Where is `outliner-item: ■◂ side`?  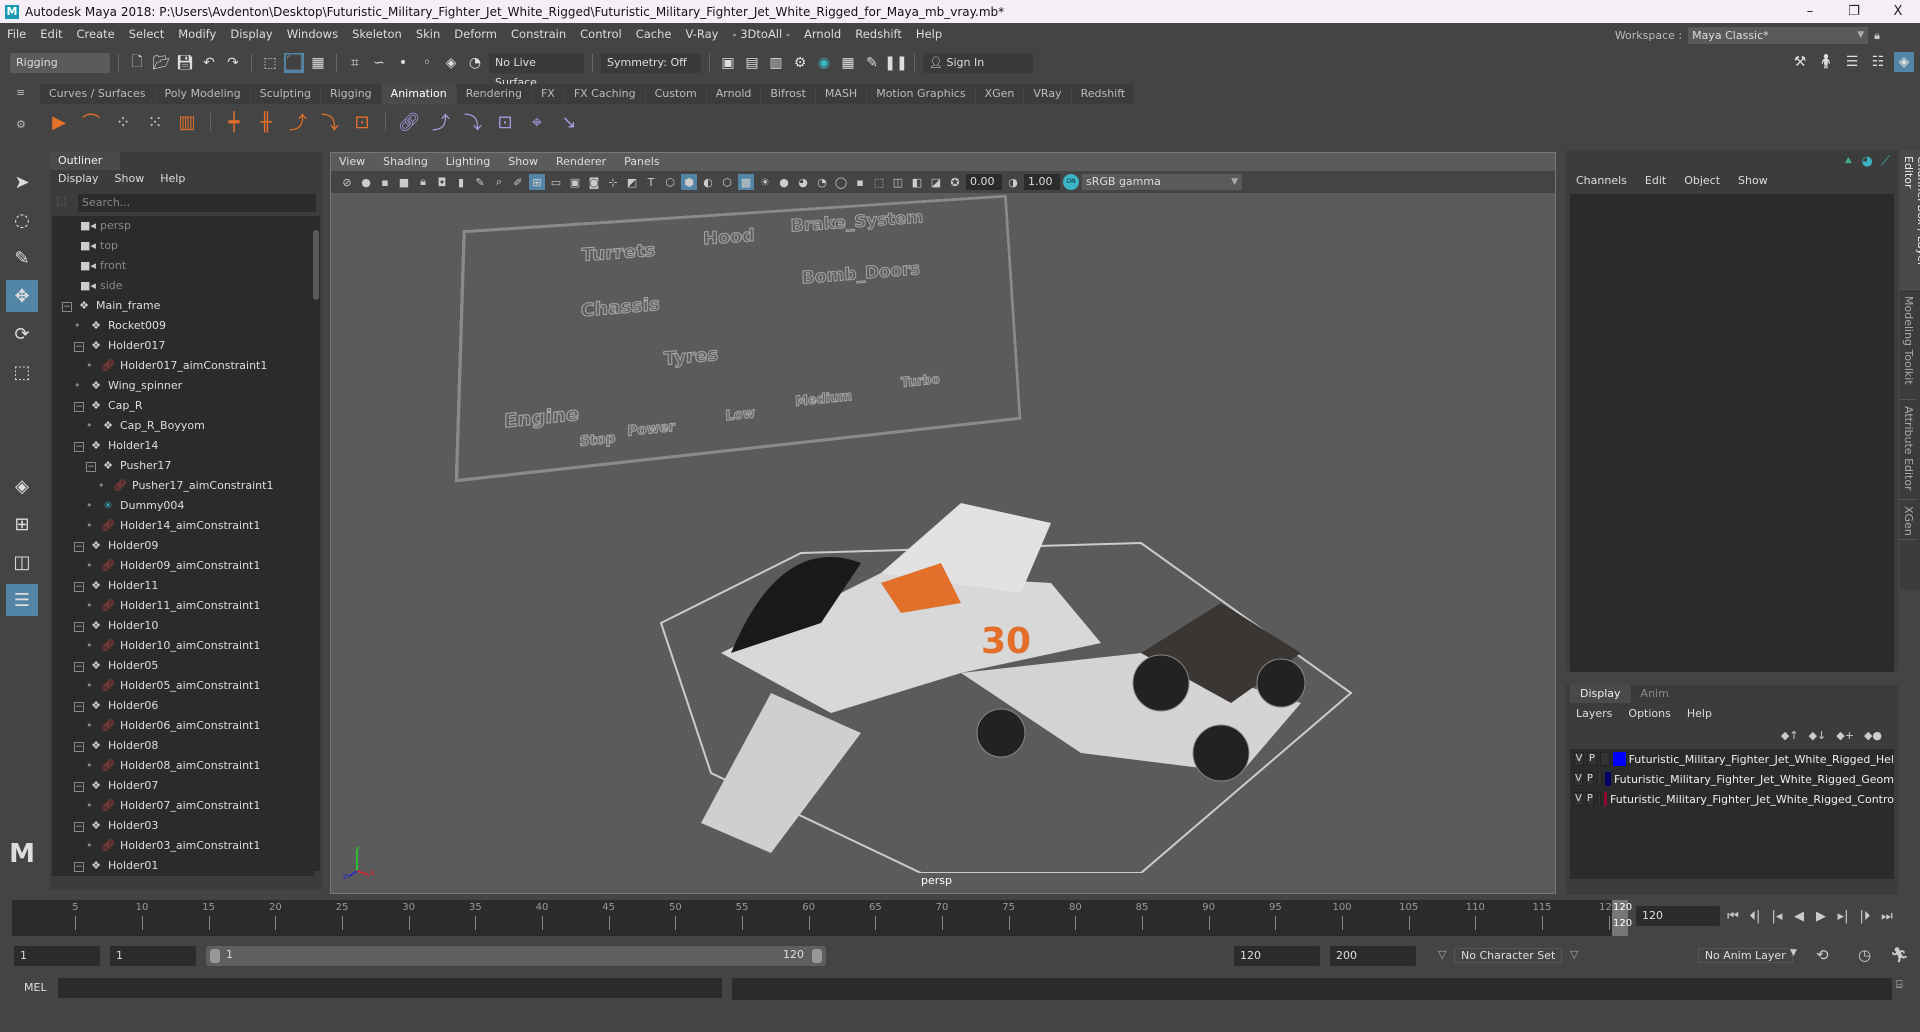 outliner-item: ■◂ side is located at coordinates (183, 286).